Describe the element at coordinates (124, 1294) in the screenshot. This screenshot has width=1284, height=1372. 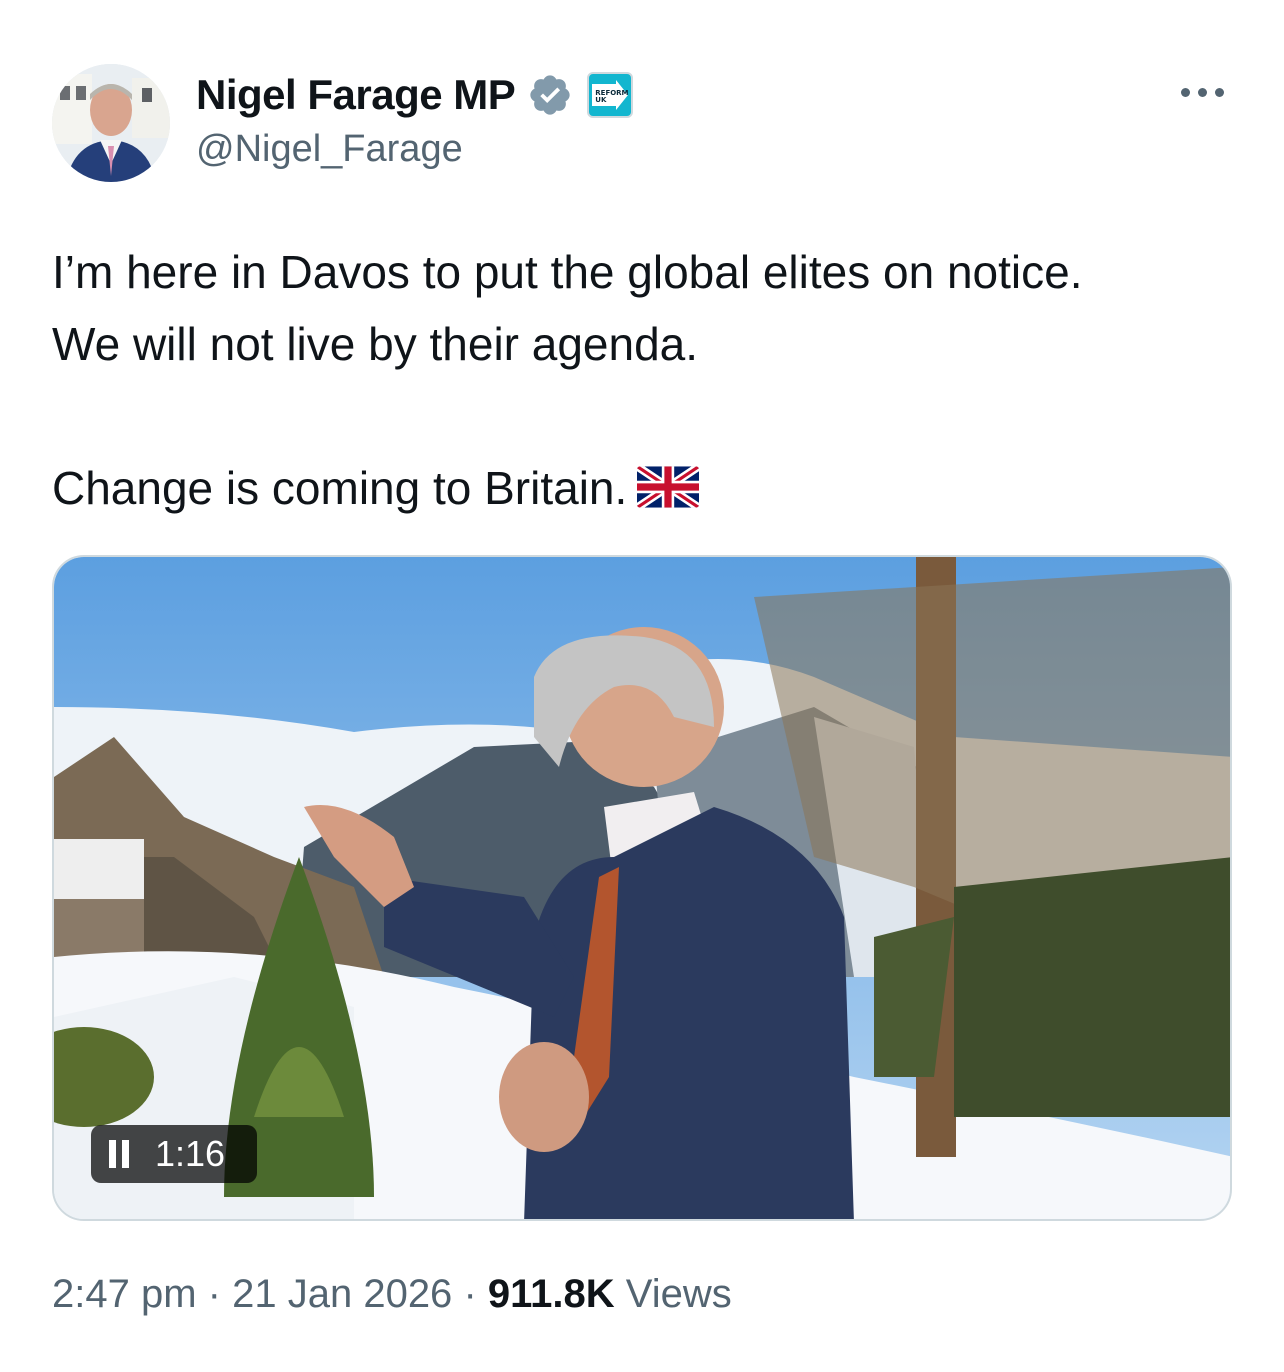
I see `tweet-time: 2:47 pm` at that location.